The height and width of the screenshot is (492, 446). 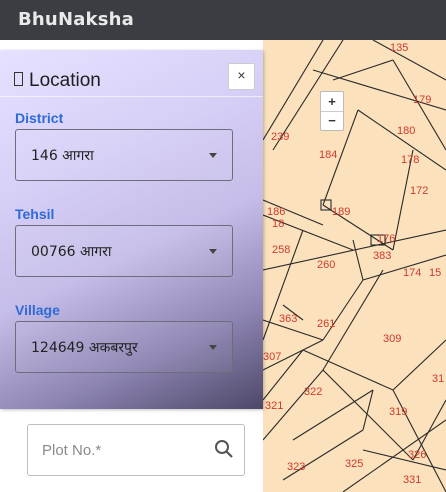 I want to click on district-label: District, so click(x=39, y=118).